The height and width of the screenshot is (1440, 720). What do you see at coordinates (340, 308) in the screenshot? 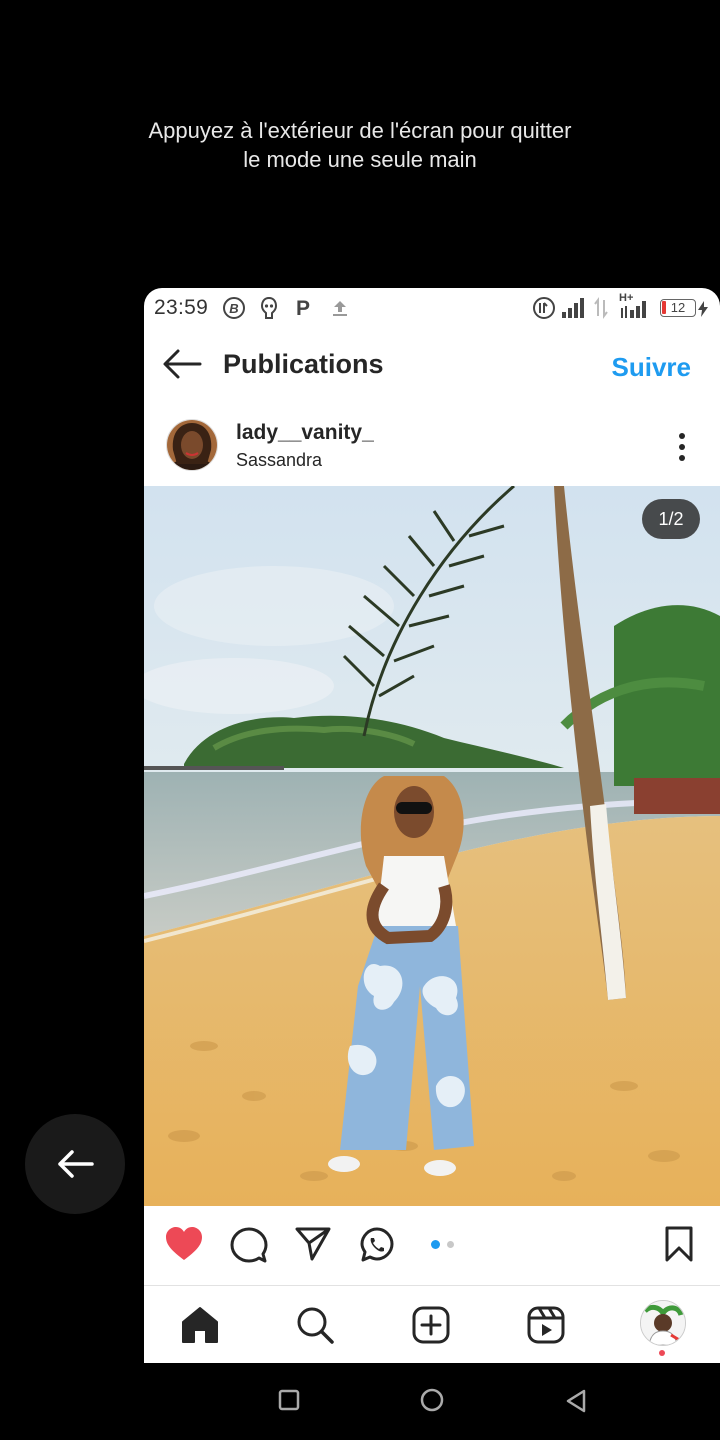
I see `upload-icon` at bounding box center [340, 308].